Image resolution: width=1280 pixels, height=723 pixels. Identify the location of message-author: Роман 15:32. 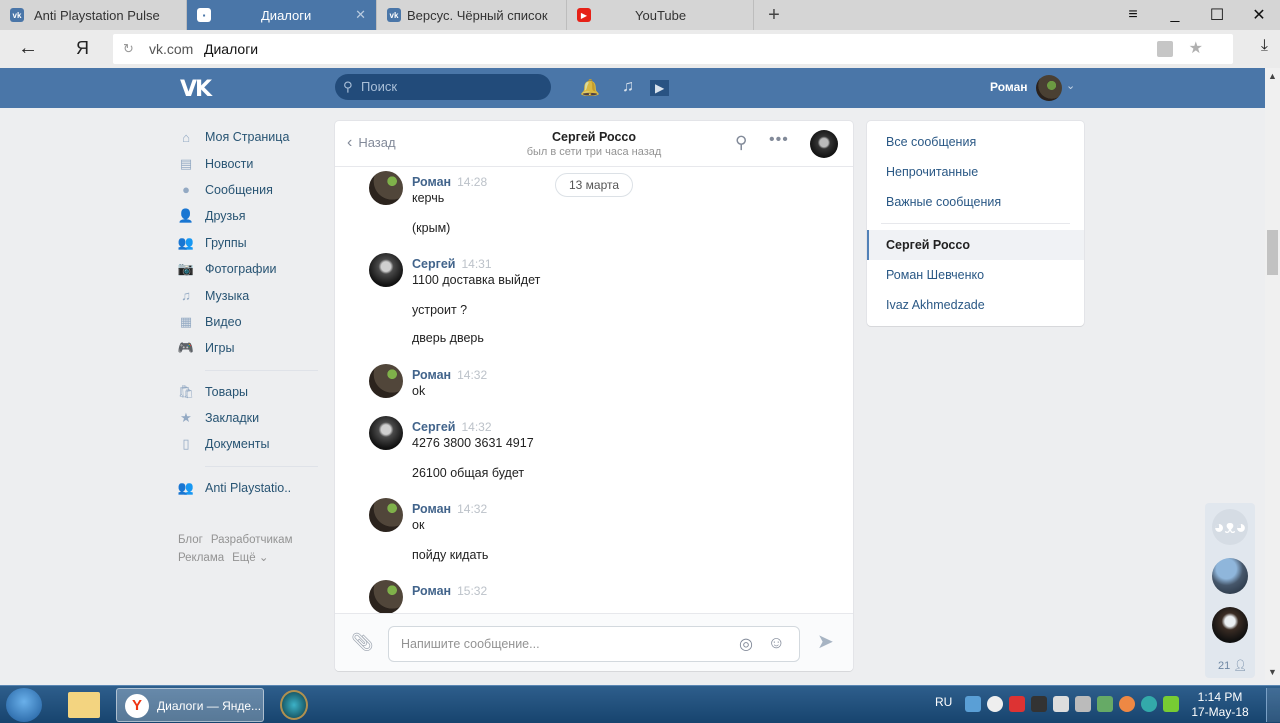
(449, 591).